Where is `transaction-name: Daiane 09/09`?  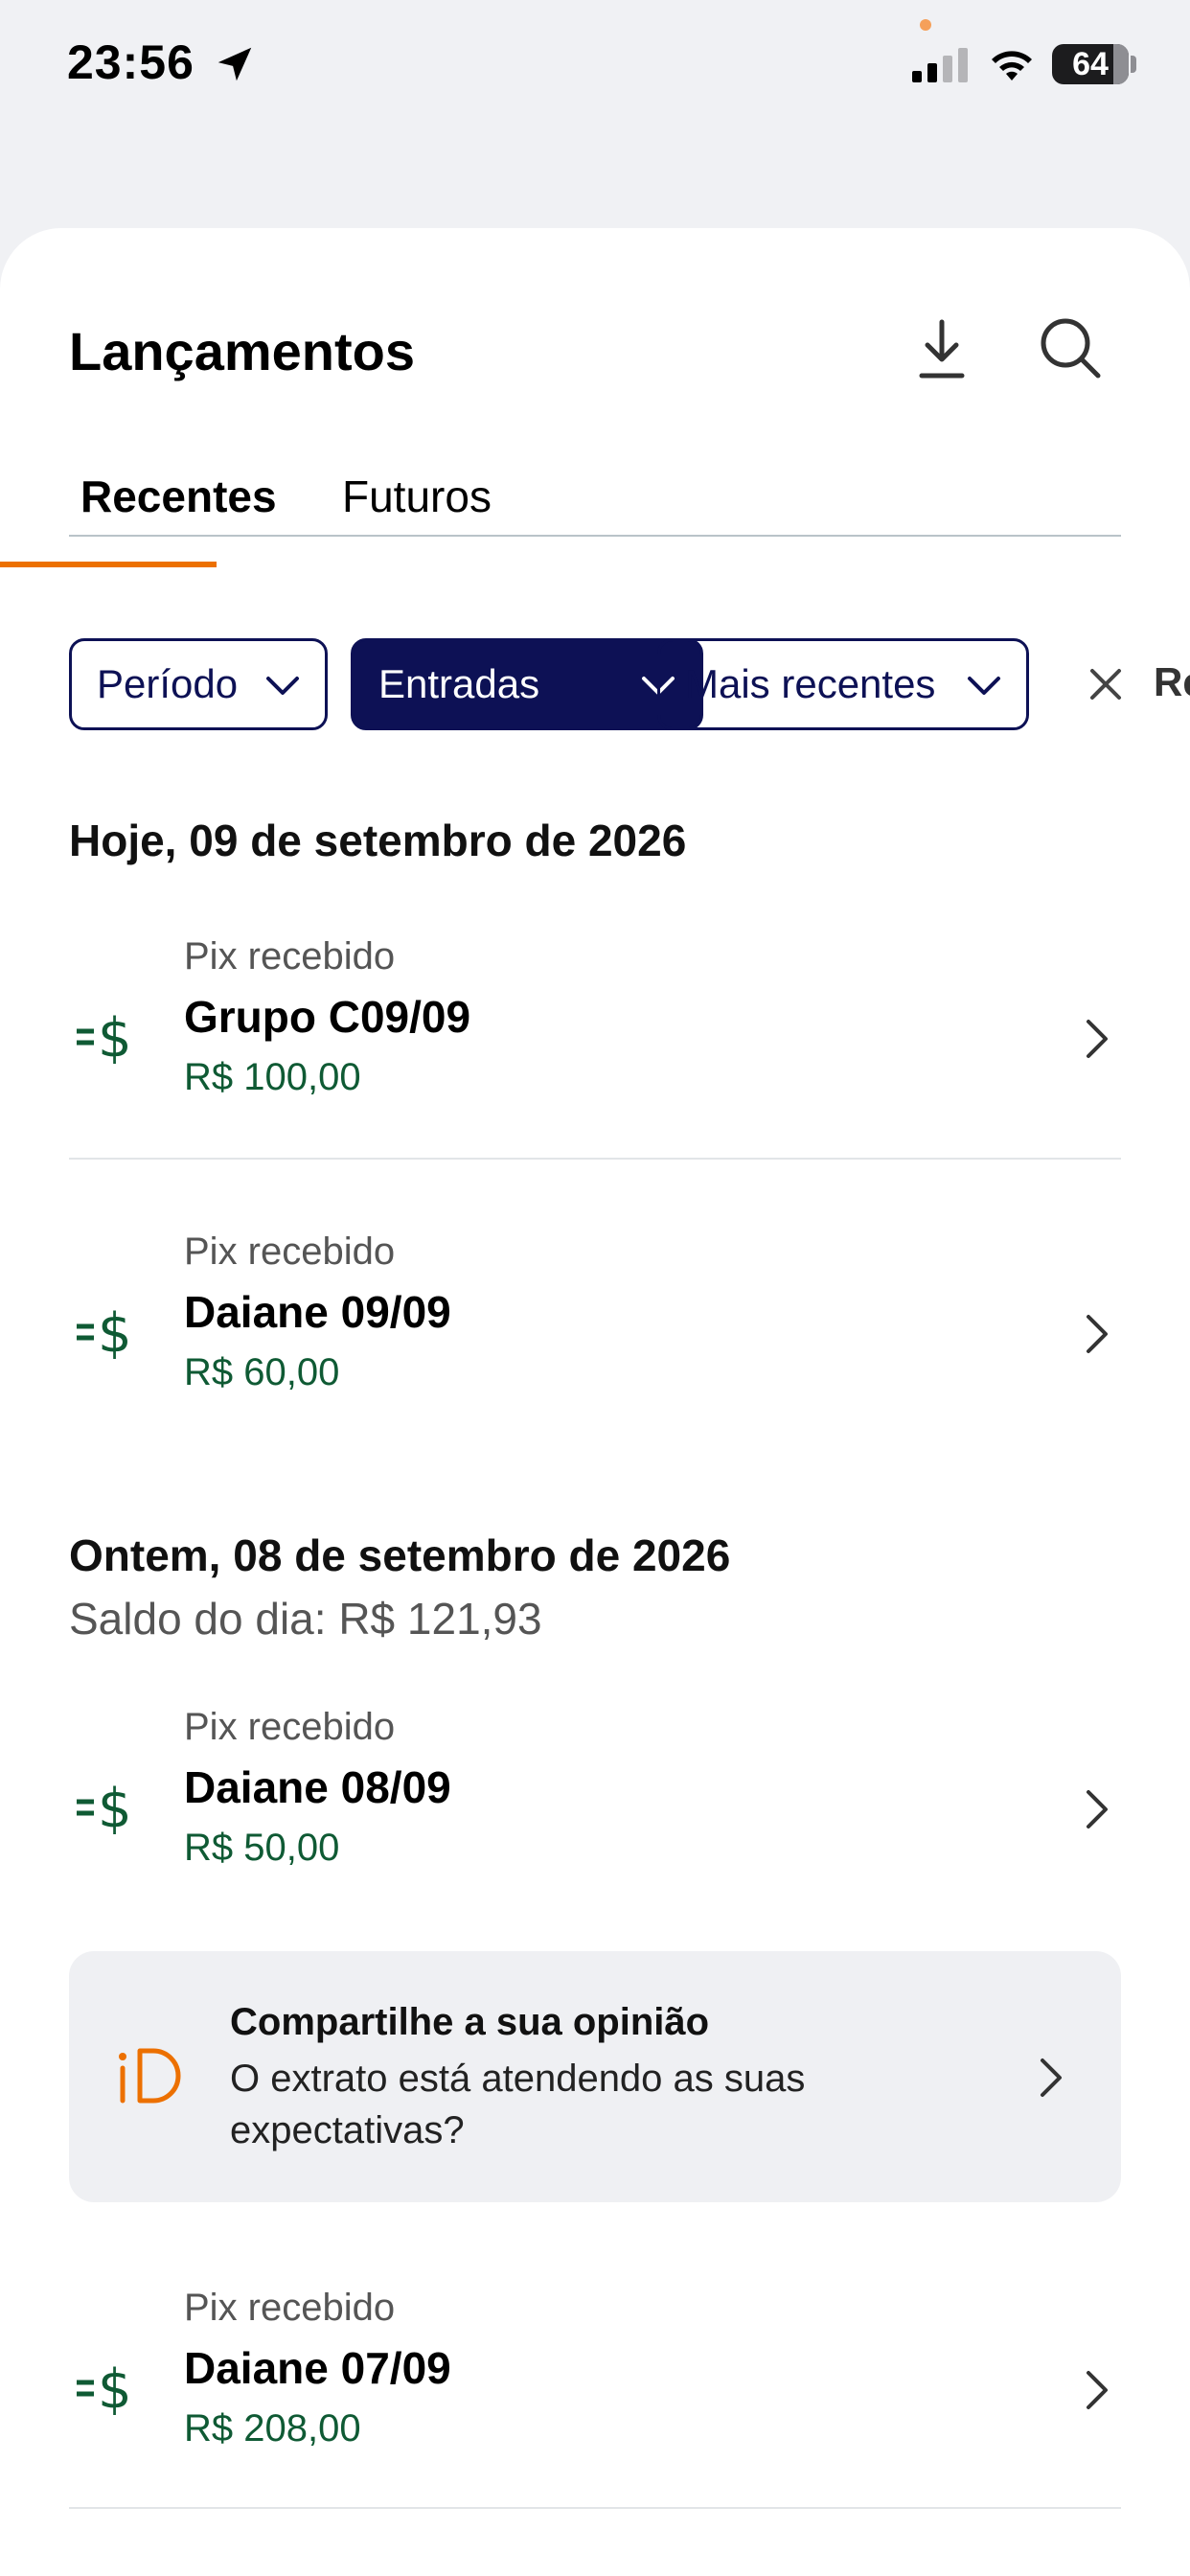 transaction-name: Daiane 09/09 is located at coordinates (318, 1312).